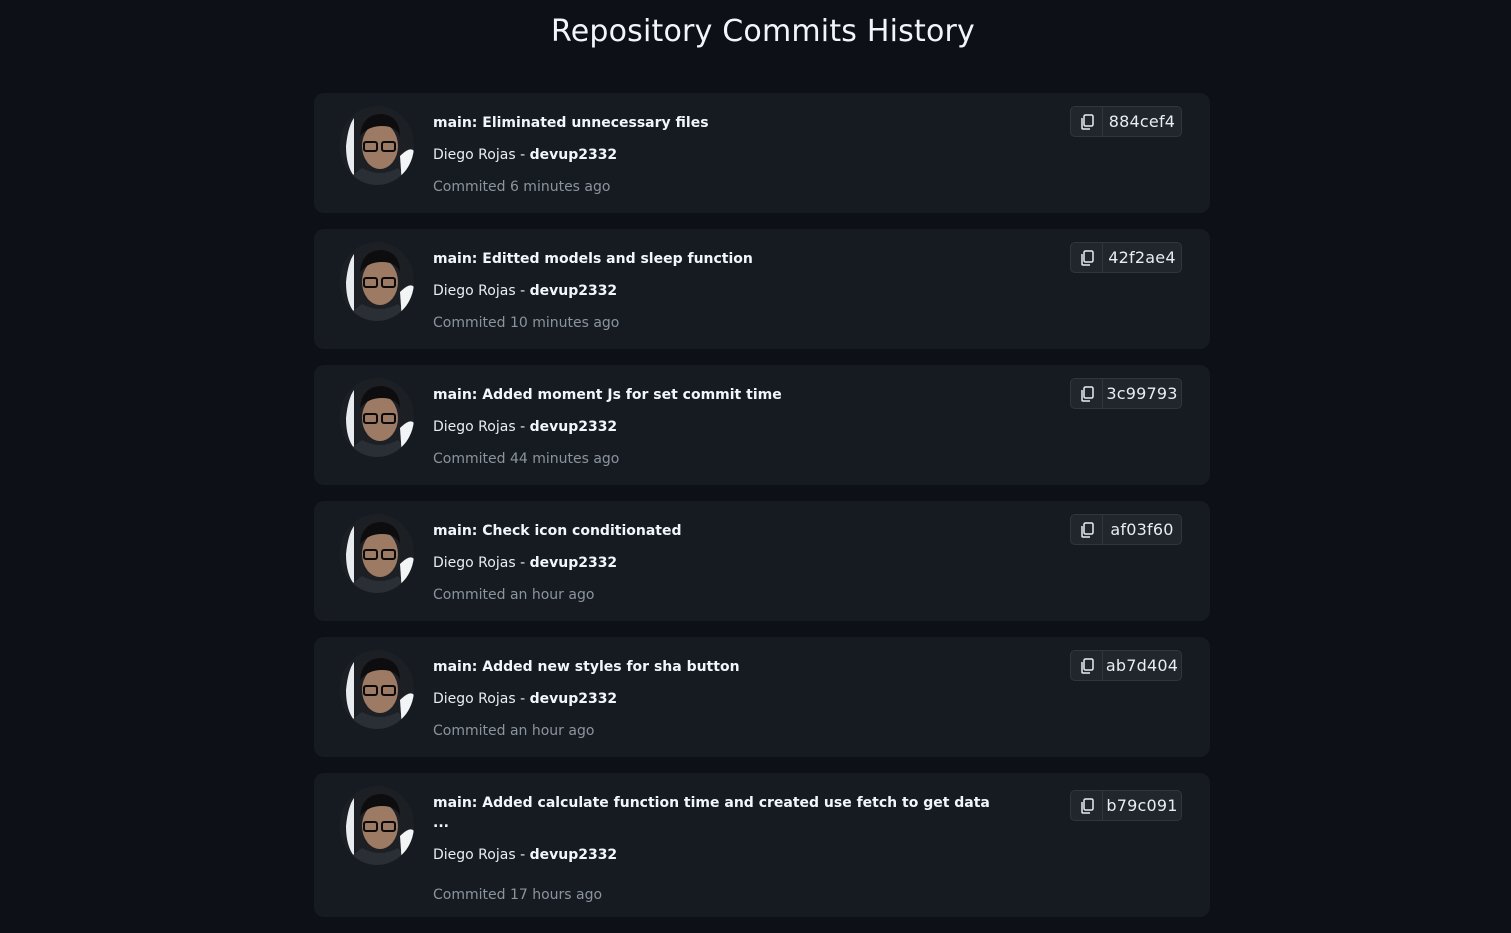 This screenshot has height=933, width=1511. Describe the element at coordinates (1142, 665) in the screenshot. I see `sha-text: ab7d404` at that location.